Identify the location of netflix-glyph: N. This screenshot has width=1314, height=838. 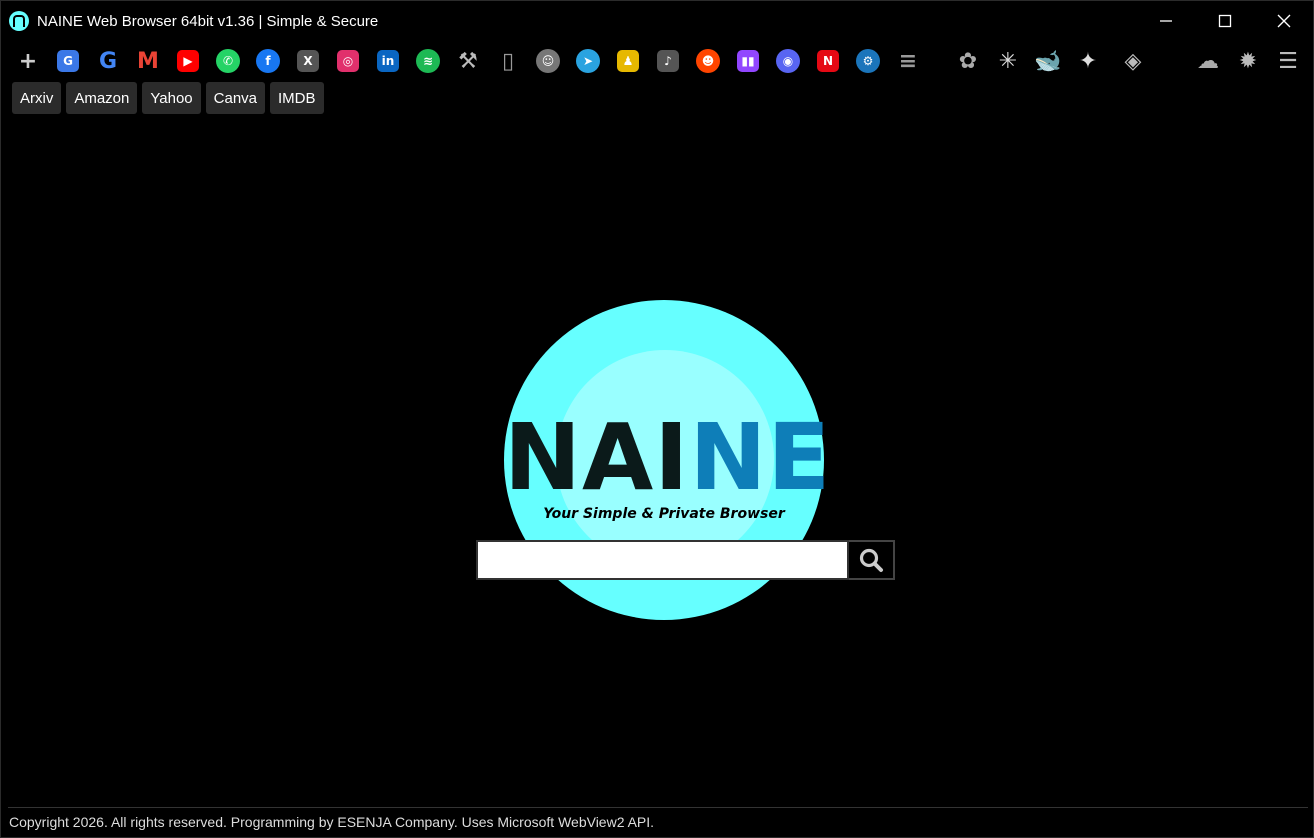
(828, 61).